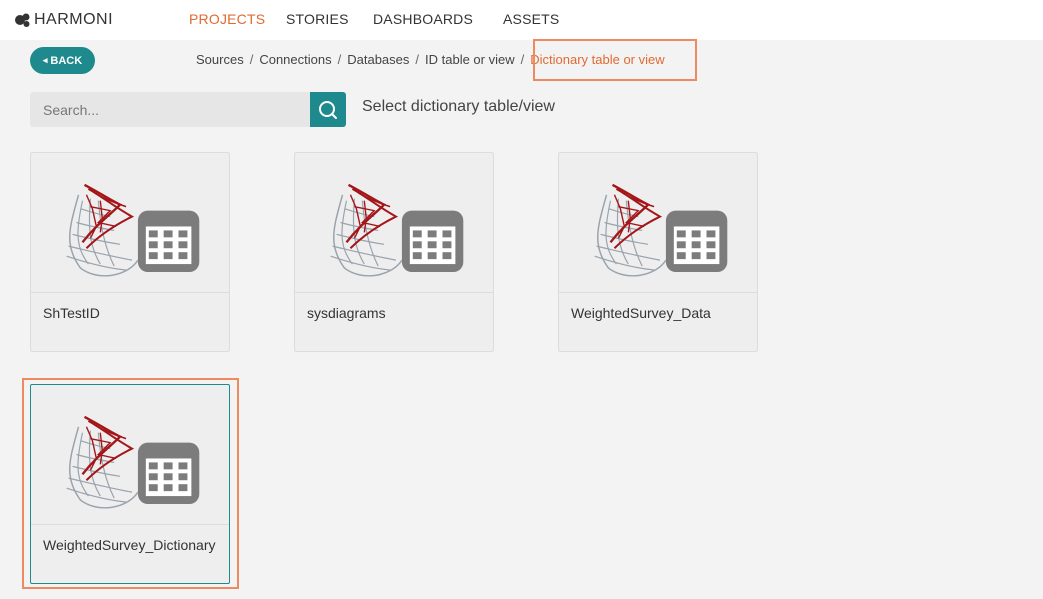  Describe the element at coordinates (470, 59) in the screenshot. I see `breadcrumb-id-table: ID table or view` at that location.